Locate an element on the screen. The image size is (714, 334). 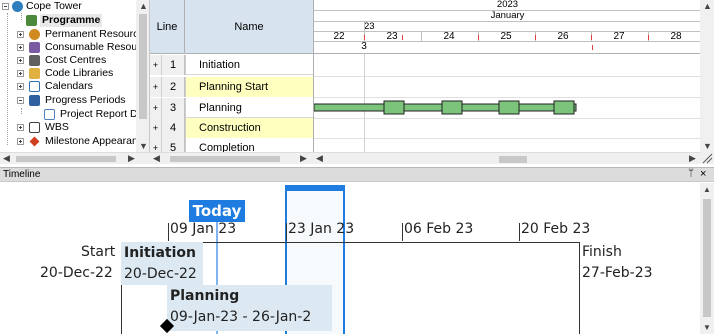
table-row: + 3 Planning is located at coordinates (231, 108).